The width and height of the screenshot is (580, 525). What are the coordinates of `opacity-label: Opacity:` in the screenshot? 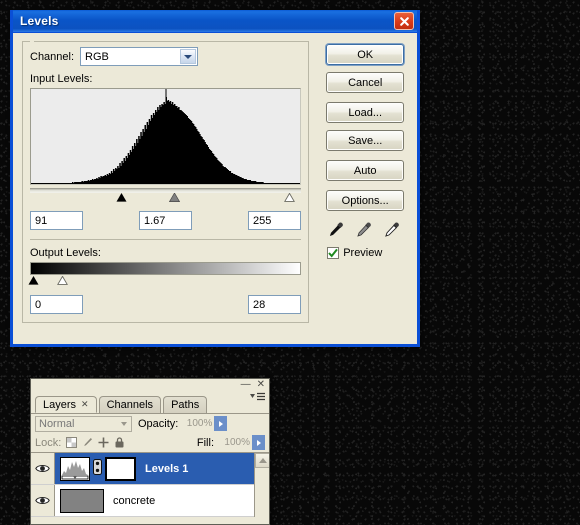 It's located at (158, 423).